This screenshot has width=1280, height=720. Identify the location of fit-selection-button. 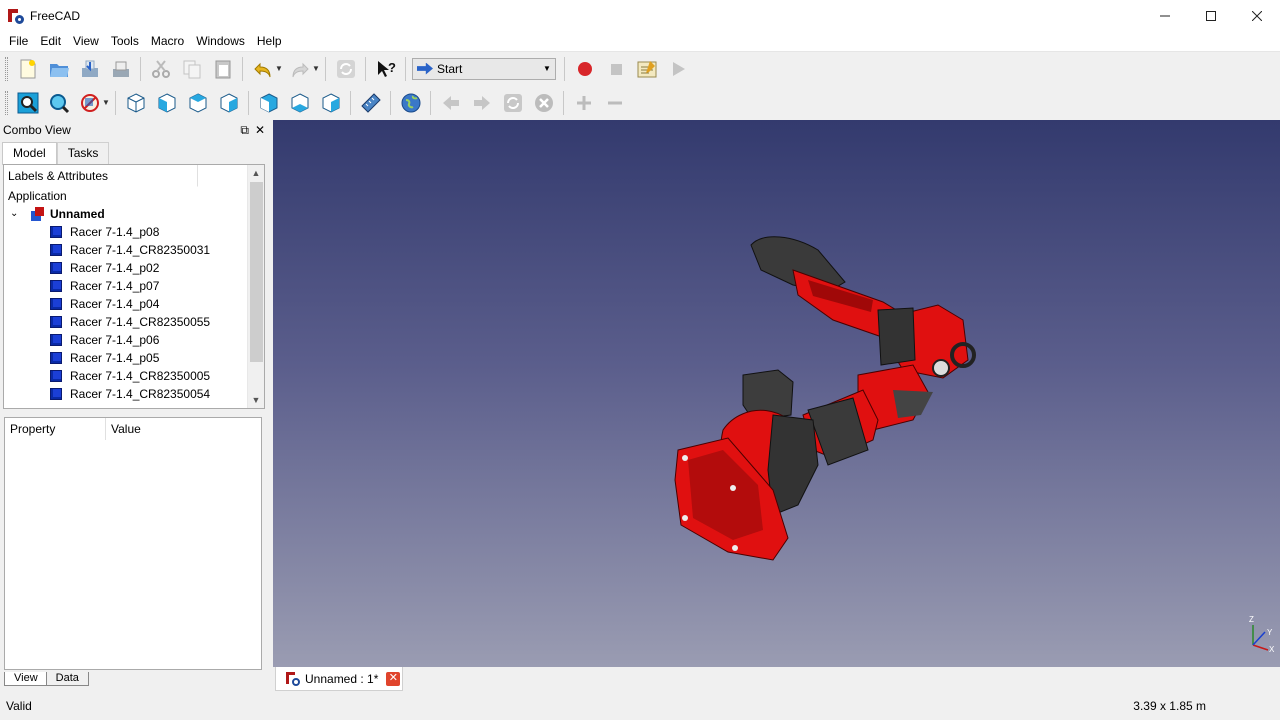
(58, 103).